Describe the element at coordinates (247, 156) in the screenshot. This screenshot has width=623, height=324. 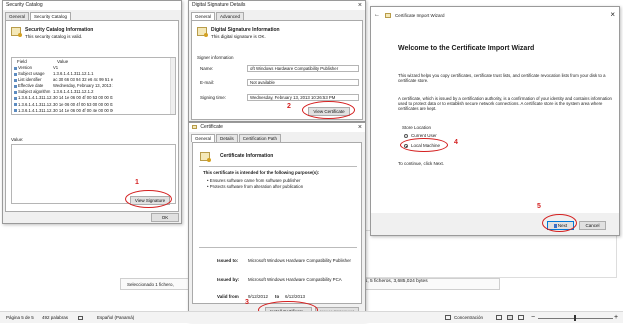
I see `cert-info-title: Certificate Information` at that location.